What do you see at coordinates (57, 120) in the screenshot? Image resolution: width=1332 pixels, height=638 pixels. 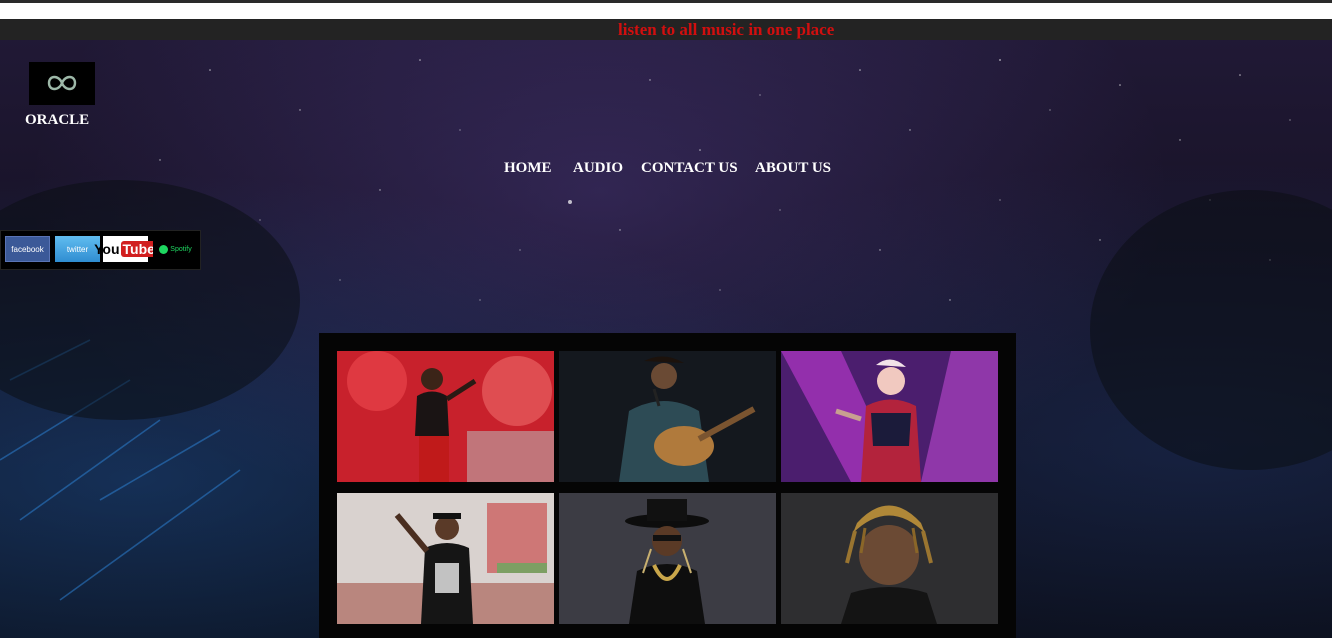 I see `brand-name: ORACLE` at bounding box center [57, 120].